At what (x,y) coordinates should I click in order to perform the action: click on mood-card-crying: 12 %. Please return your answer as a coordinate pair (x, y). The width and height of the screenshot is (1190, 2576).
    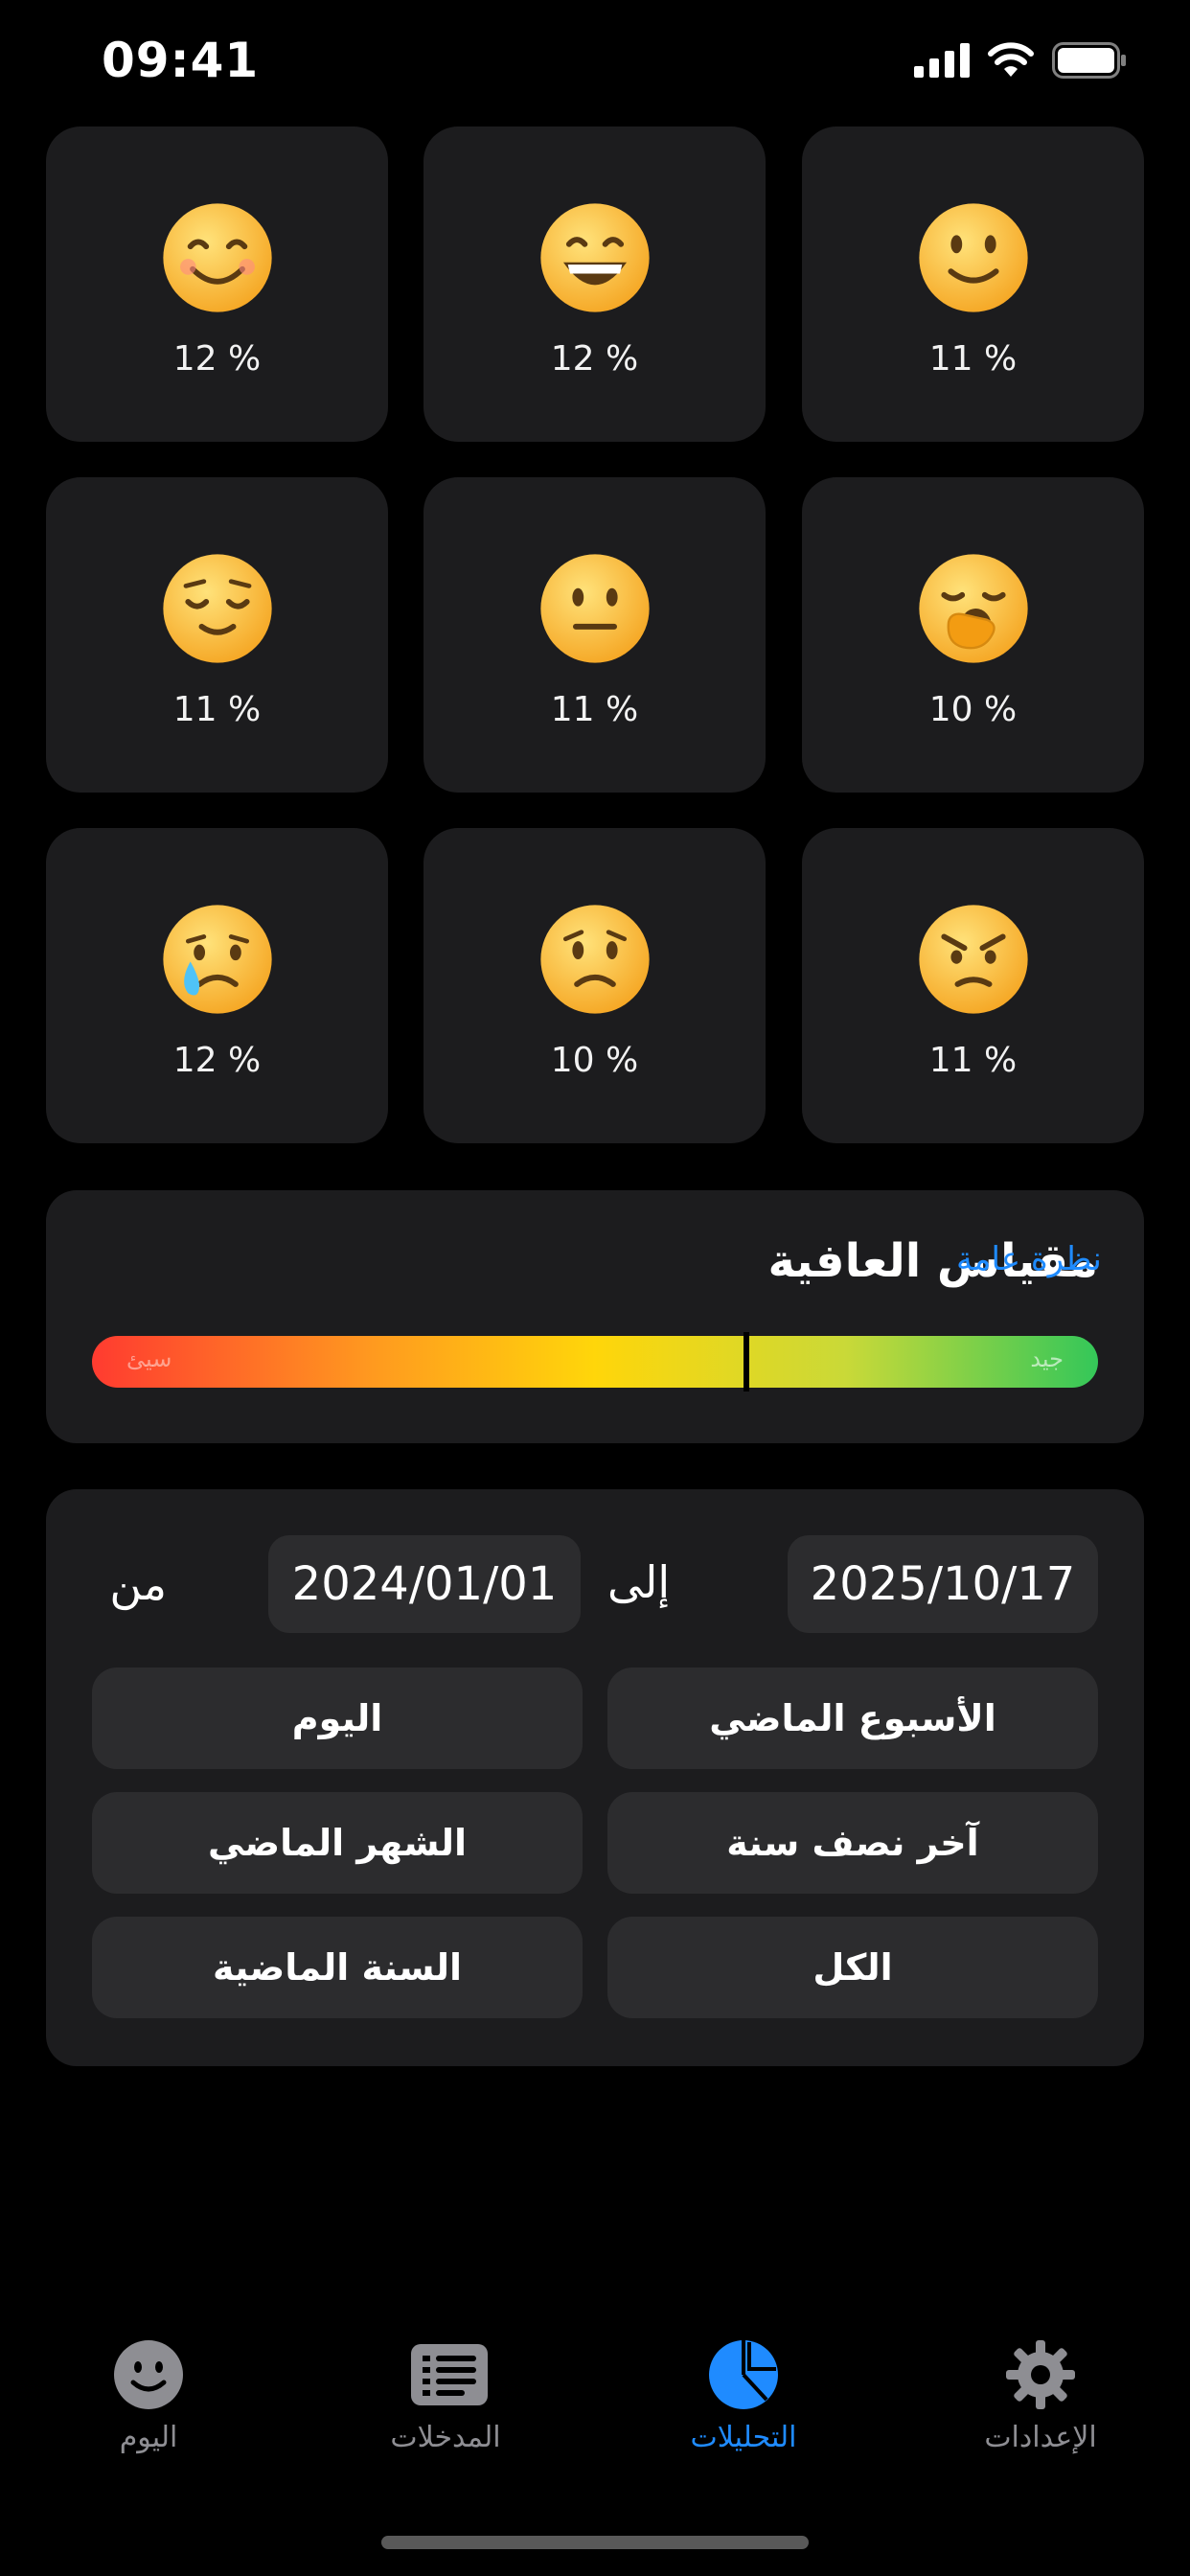
    Looking at the image, I should click on (217, 985).